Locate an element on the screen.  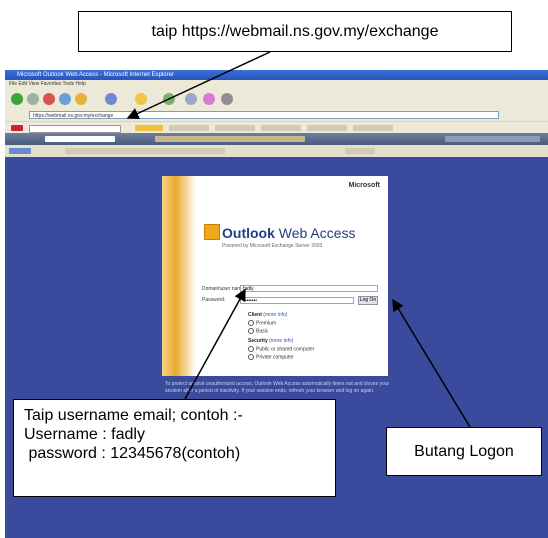
address-field: https://webmail.ns.gov.my/exchange is located at coordinates (264, 115).